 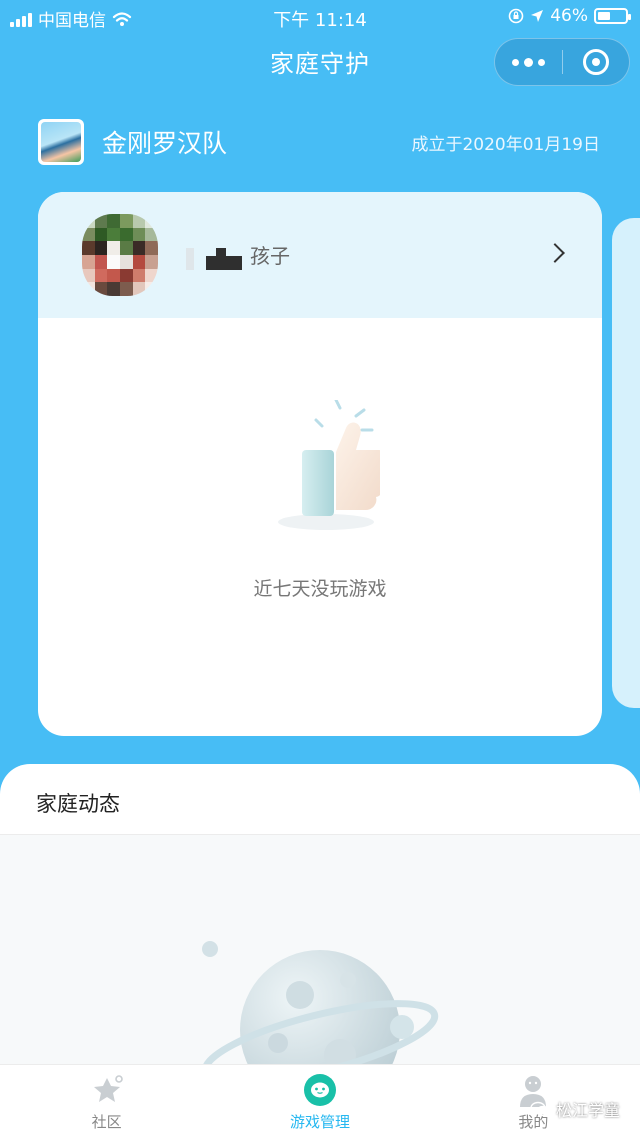 What do you see at coordinates (165, 143) in the screenshot?
I see `family-name: 金刚罗汉队` at bounding box center [165, 143].